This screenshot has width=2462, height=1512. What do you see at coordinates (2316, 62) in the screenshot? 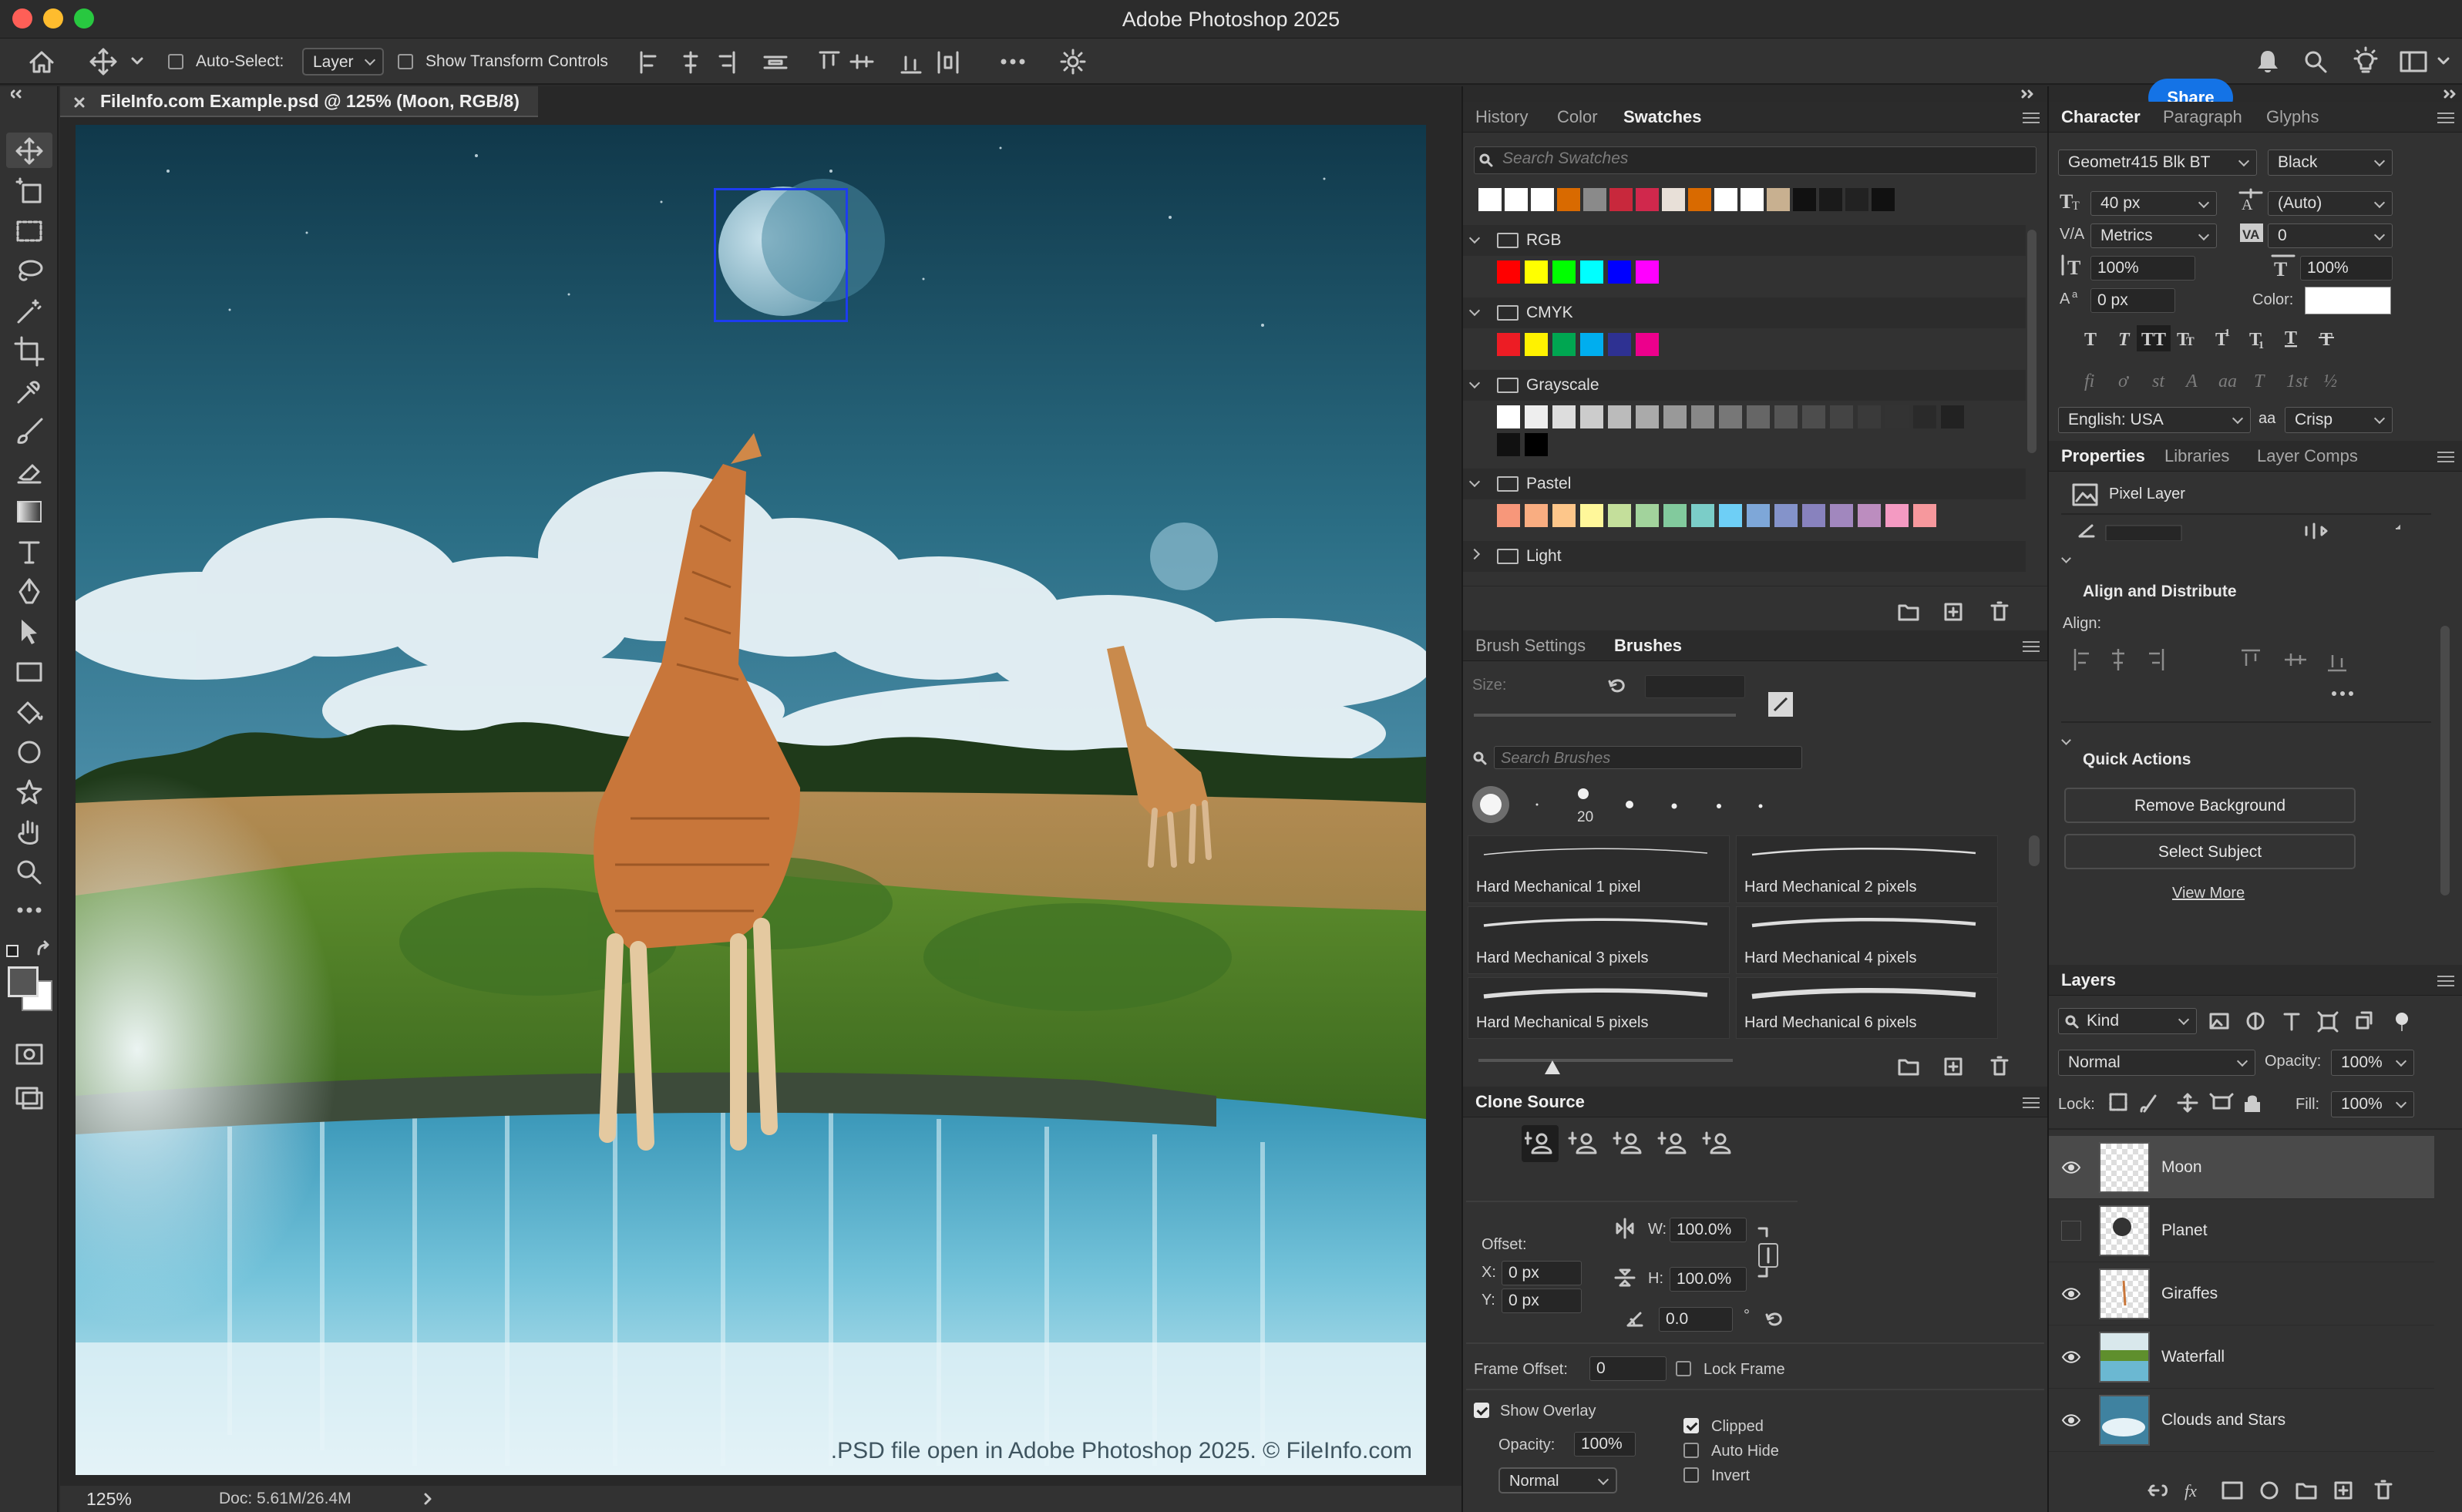
I see `search-icon` at bounding box center [2316, 62].